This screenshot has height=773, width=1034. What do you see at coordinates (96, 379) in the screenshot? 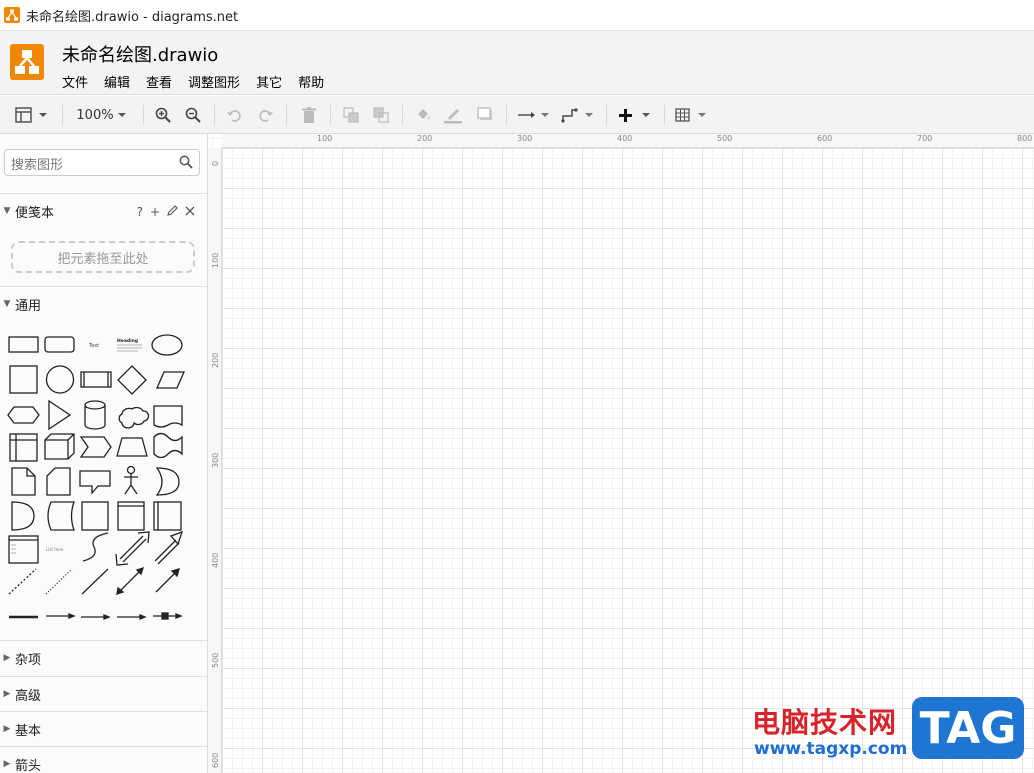
I see `process-shape` at bounding box center [96, 379].